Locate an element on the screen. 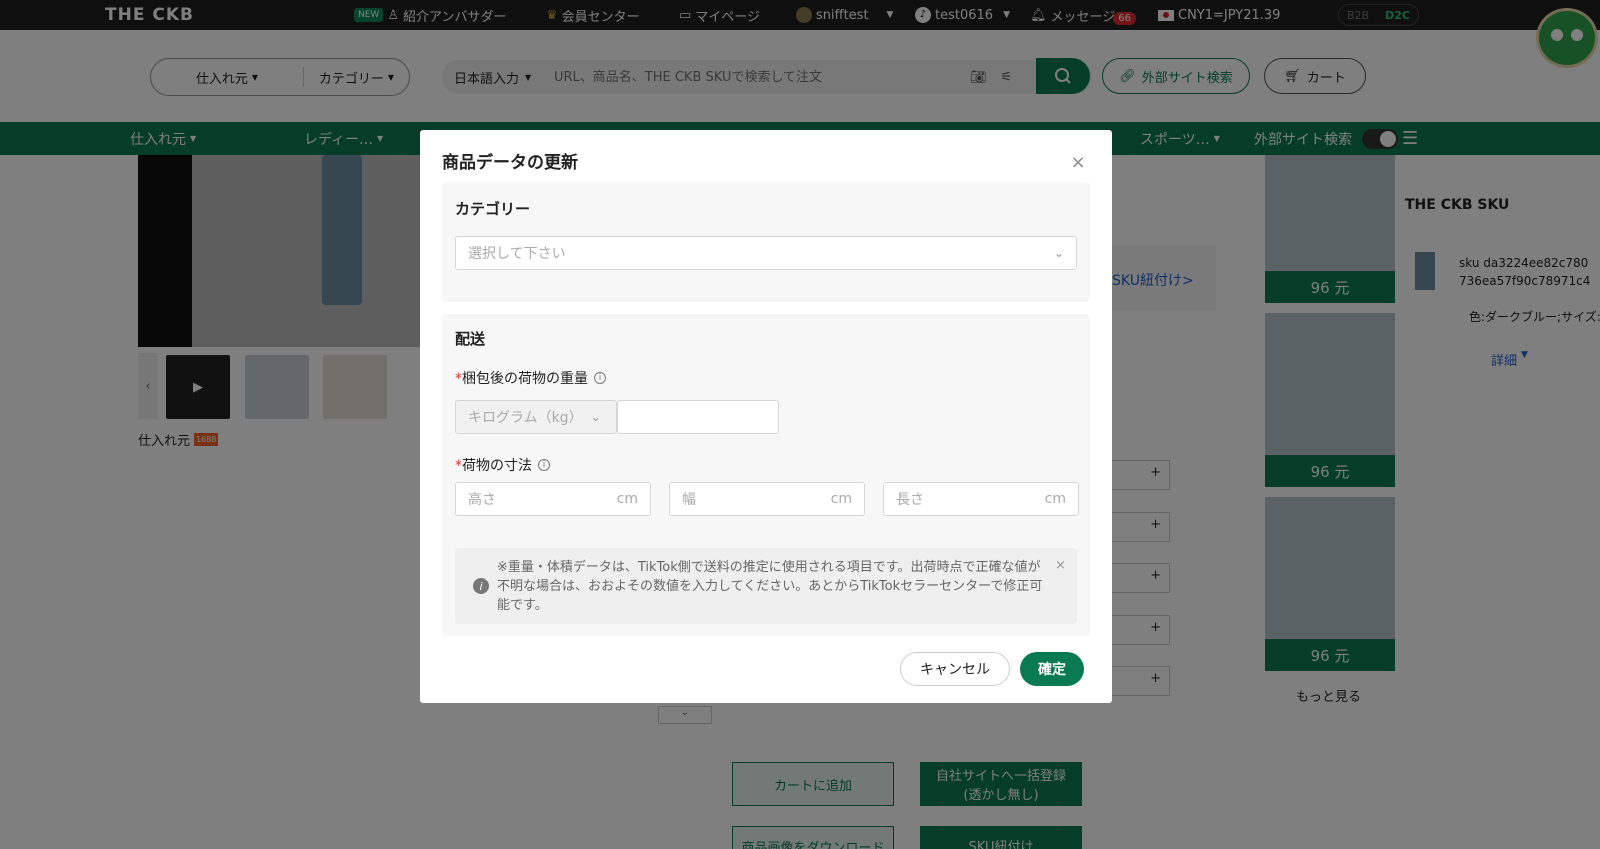 This screenshot has width=1600, height=849. weight-unit-select: キログラム（kg） ⌄ is located at coordinates (536, 417).